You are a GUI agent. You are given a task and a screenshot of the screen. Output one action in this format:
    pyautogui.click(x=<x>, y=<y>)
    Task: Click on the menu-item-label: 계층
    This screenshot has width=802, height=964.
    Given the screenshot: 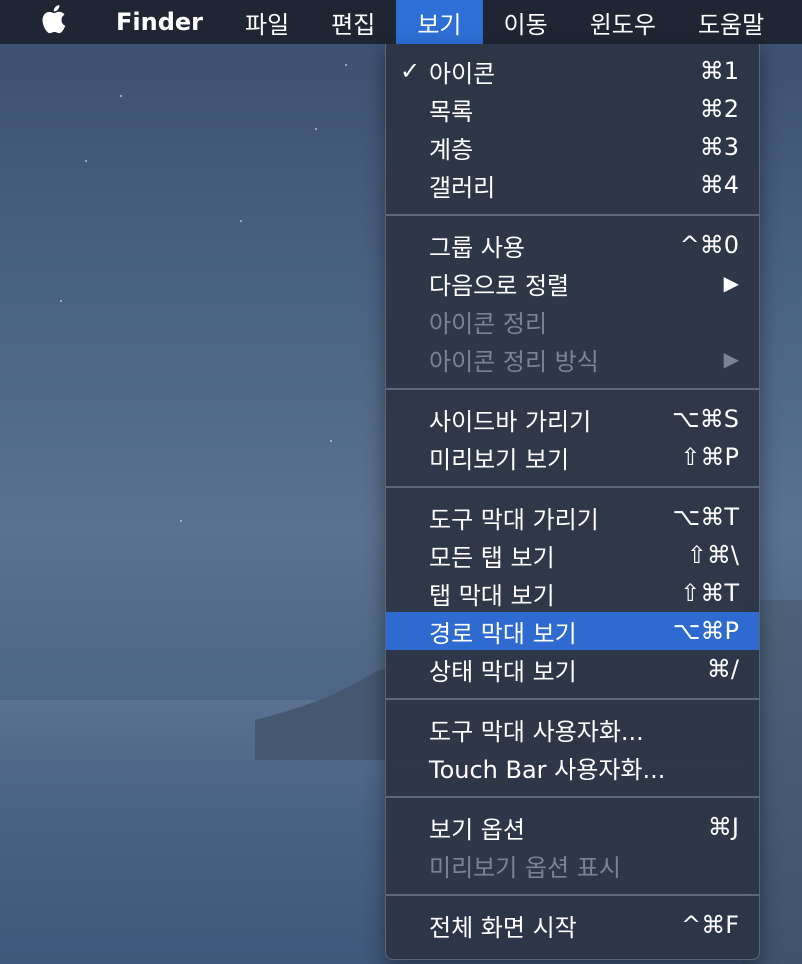 What is the action you would take?
    pyautogui.click(x=451, y=149)
    